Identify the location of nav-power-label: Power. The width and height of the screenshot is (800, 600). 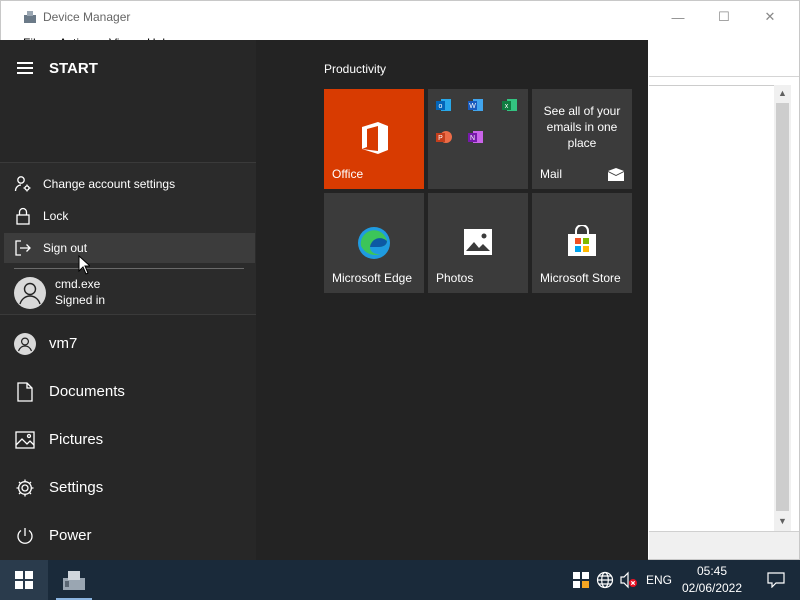
(70, 535).